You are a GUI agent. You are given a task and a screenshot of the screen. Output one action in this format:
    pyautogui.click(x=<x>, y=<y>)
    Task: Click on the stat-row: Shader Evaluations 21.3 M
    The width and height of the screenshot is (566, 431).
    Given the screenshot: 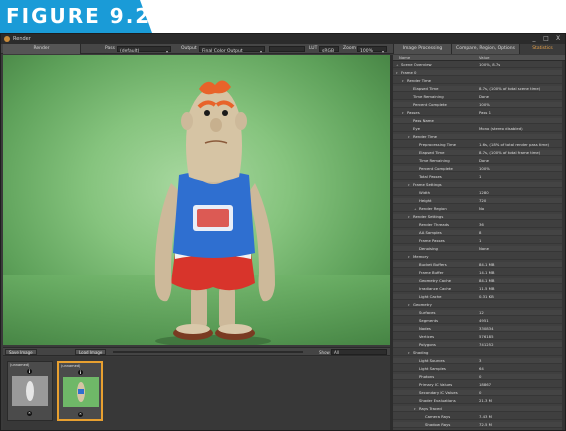 What is the action you would take?
    pyautogui.click(x=479, y=401)
    